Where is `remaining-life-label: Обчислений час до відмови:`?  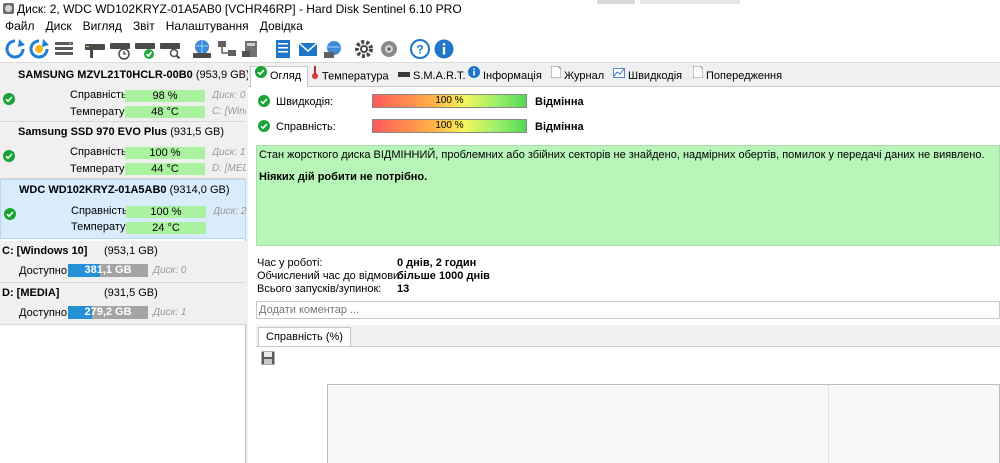 remaining-life-label: Обчислений час до відмови: is located at coordinates (330, 276).